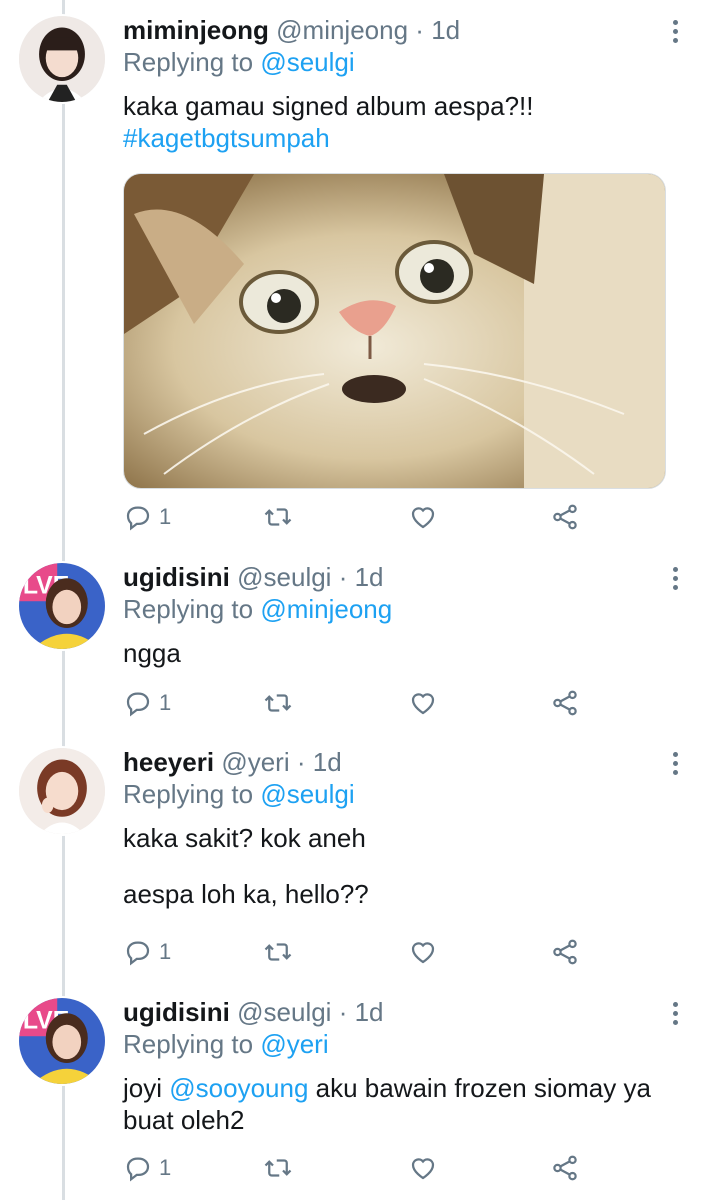  Describe the element at coordinates (326, 609) in the screenshot. I see `replying-to-mention: @minjeong` at that location.